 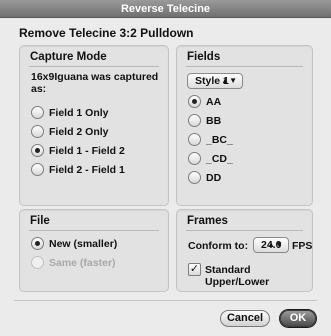 What do you see at coordinates (214, 177) in the screenshot?
I see `radio-label: DD` at bounding box center [214, 177].